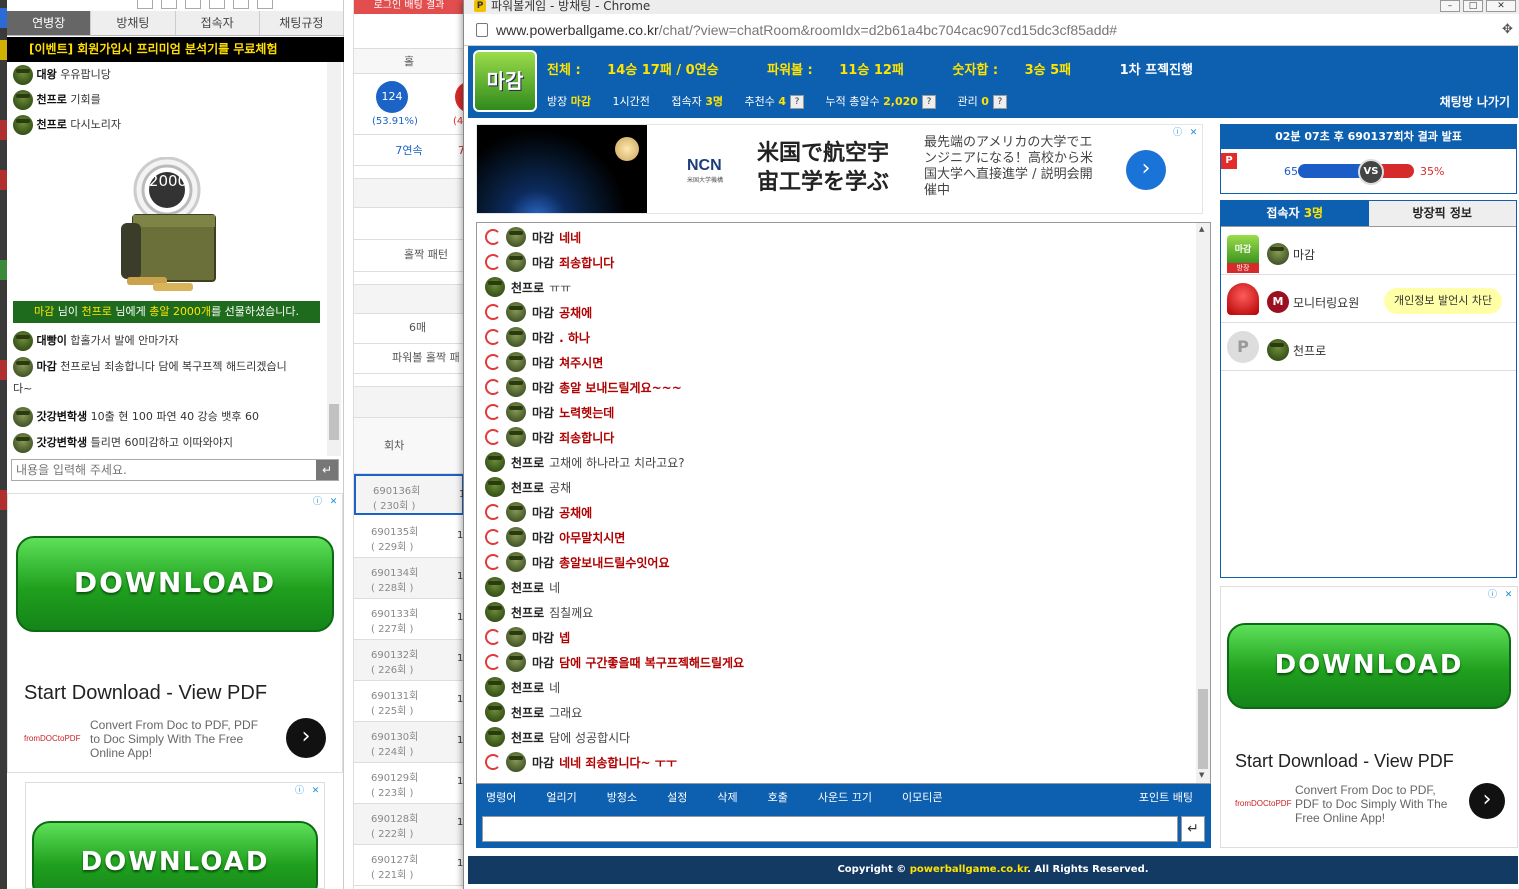 The height and width of the screenshot is (889, 1519). I want to click on table-row: 690134회( 228회 ) 1, so click(409, 578).